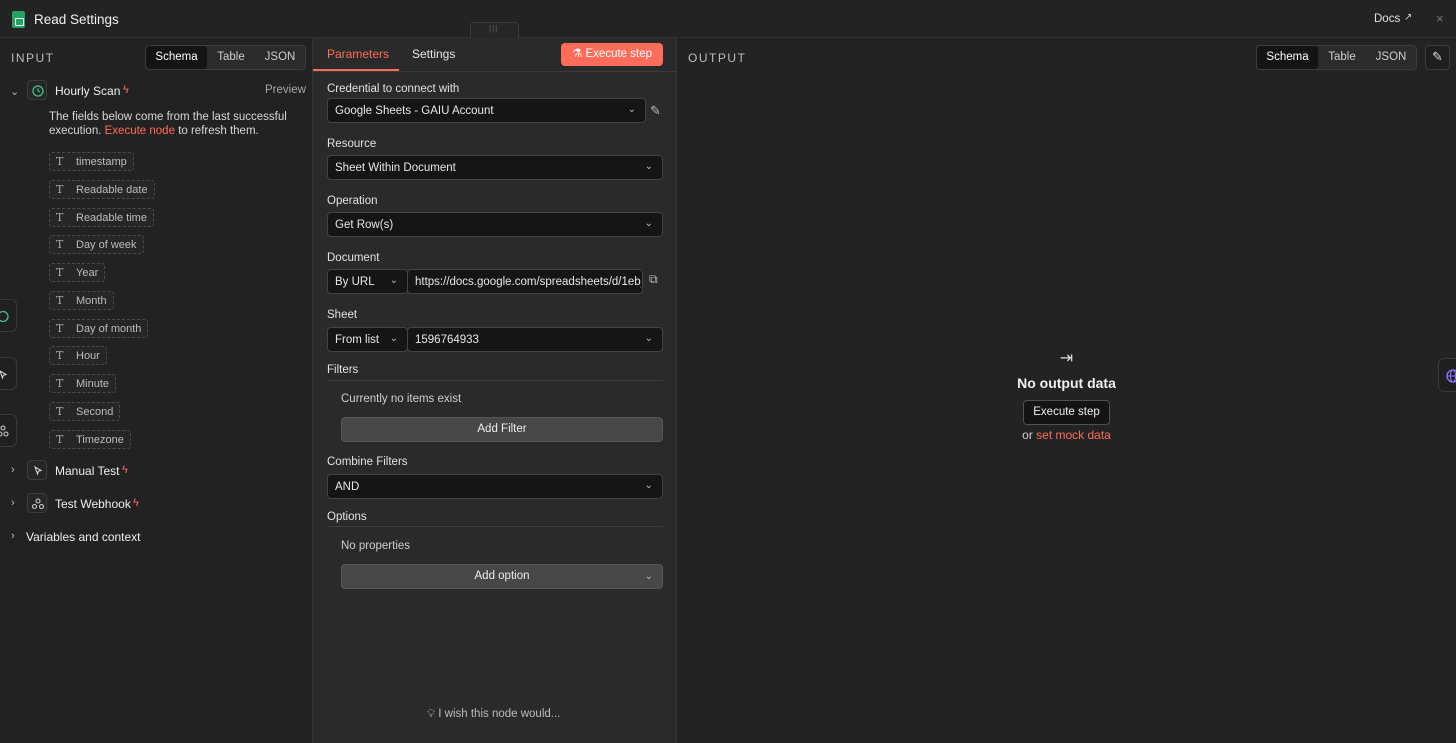 Image resolution: width=1456 pixels, height=743 pixels. I want to click on node-header: Read Settings Docs ↗ ×, so click(728, 19).